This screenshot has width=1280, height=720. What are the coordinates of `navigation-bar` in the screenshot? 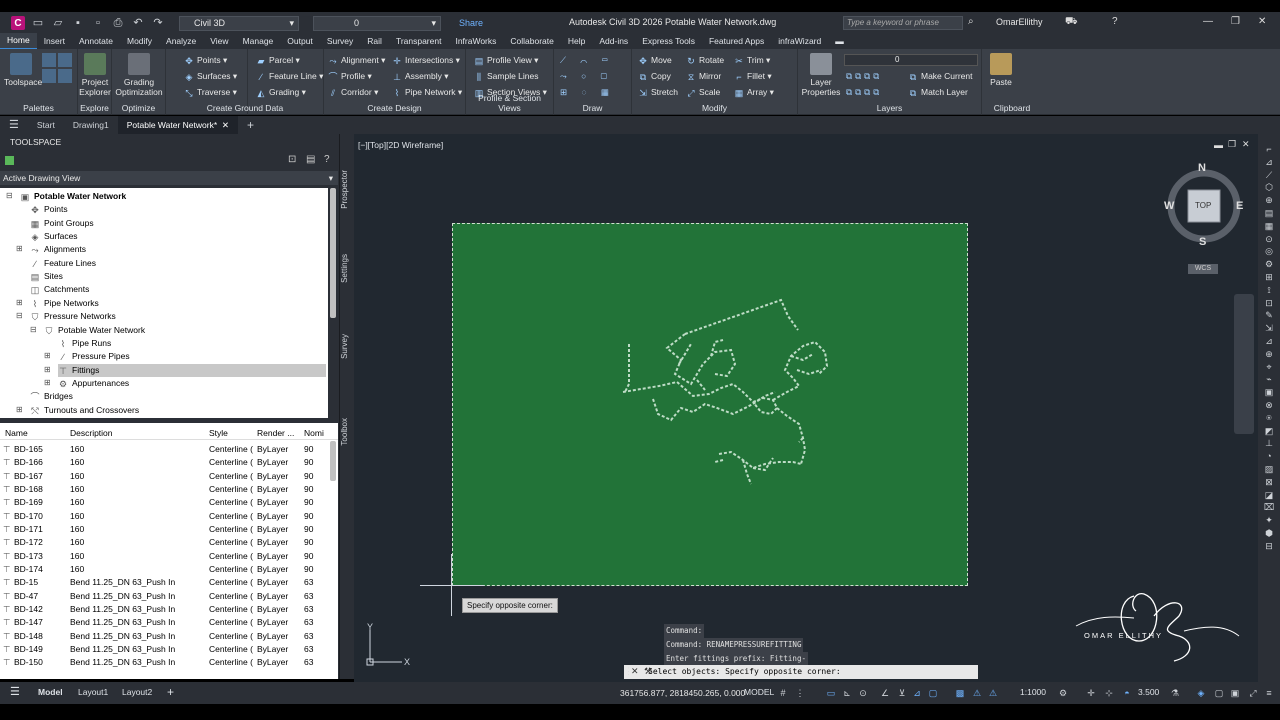 It's located at (1244, 364).